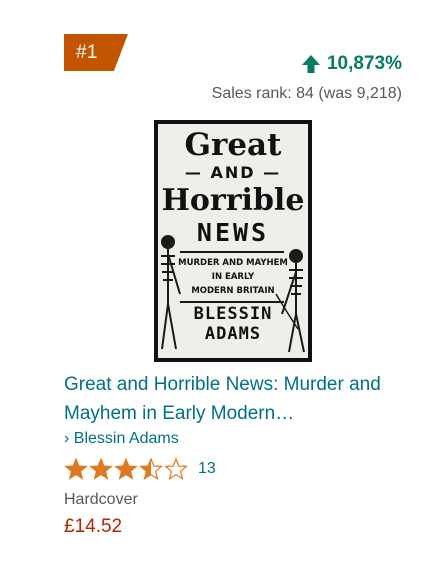 Image resolution: width=442 pixels, height=562 pixels. Describe the element at coordinates (311, 64) in the screenshot. I see `up-arrow-icon` at that location.